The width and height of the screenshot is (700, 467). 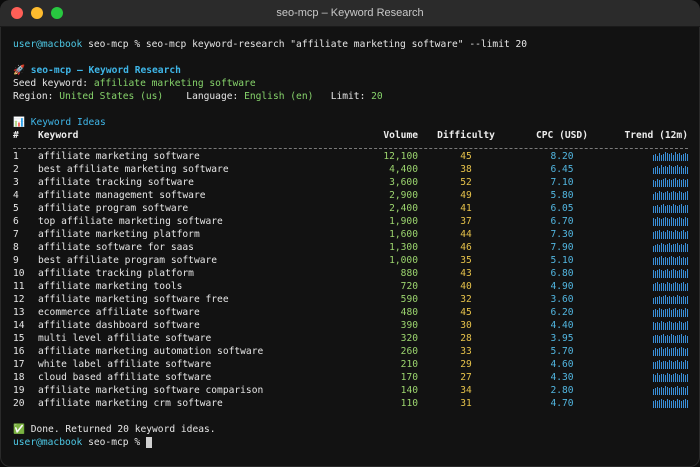 I want to click on column-header-volume: Volume, so click(x=400, y=135).